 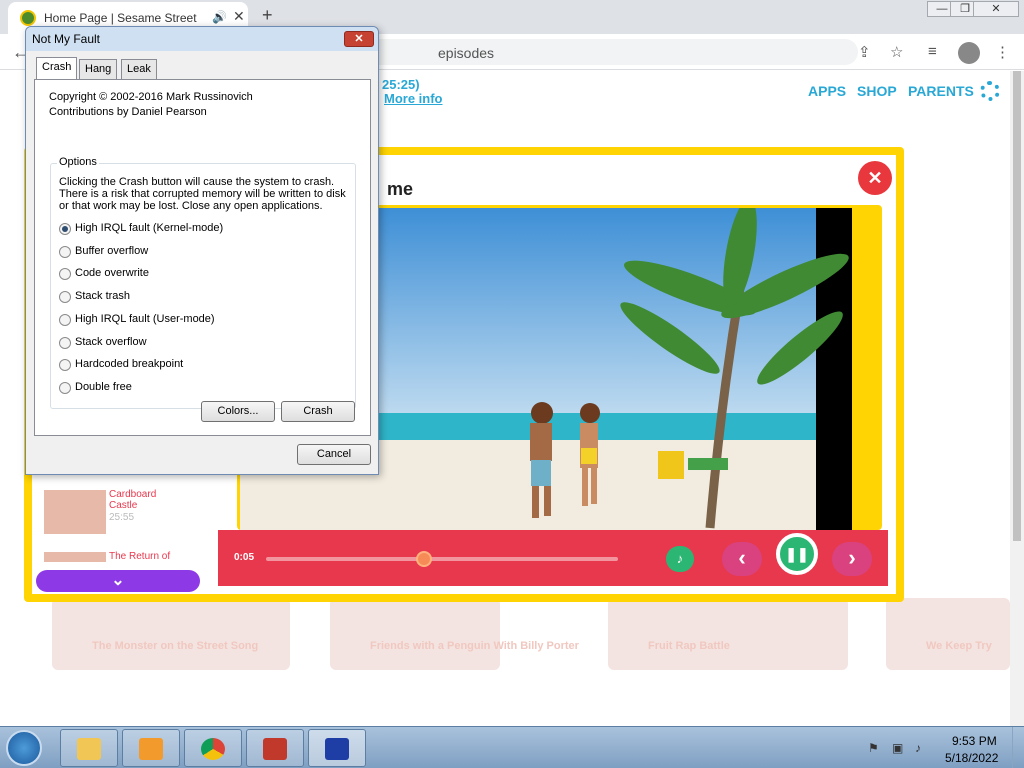 I want to click on copyright-text: Copyright © 2002-2016 Mark Russinovich, so click(x=151, y=97).